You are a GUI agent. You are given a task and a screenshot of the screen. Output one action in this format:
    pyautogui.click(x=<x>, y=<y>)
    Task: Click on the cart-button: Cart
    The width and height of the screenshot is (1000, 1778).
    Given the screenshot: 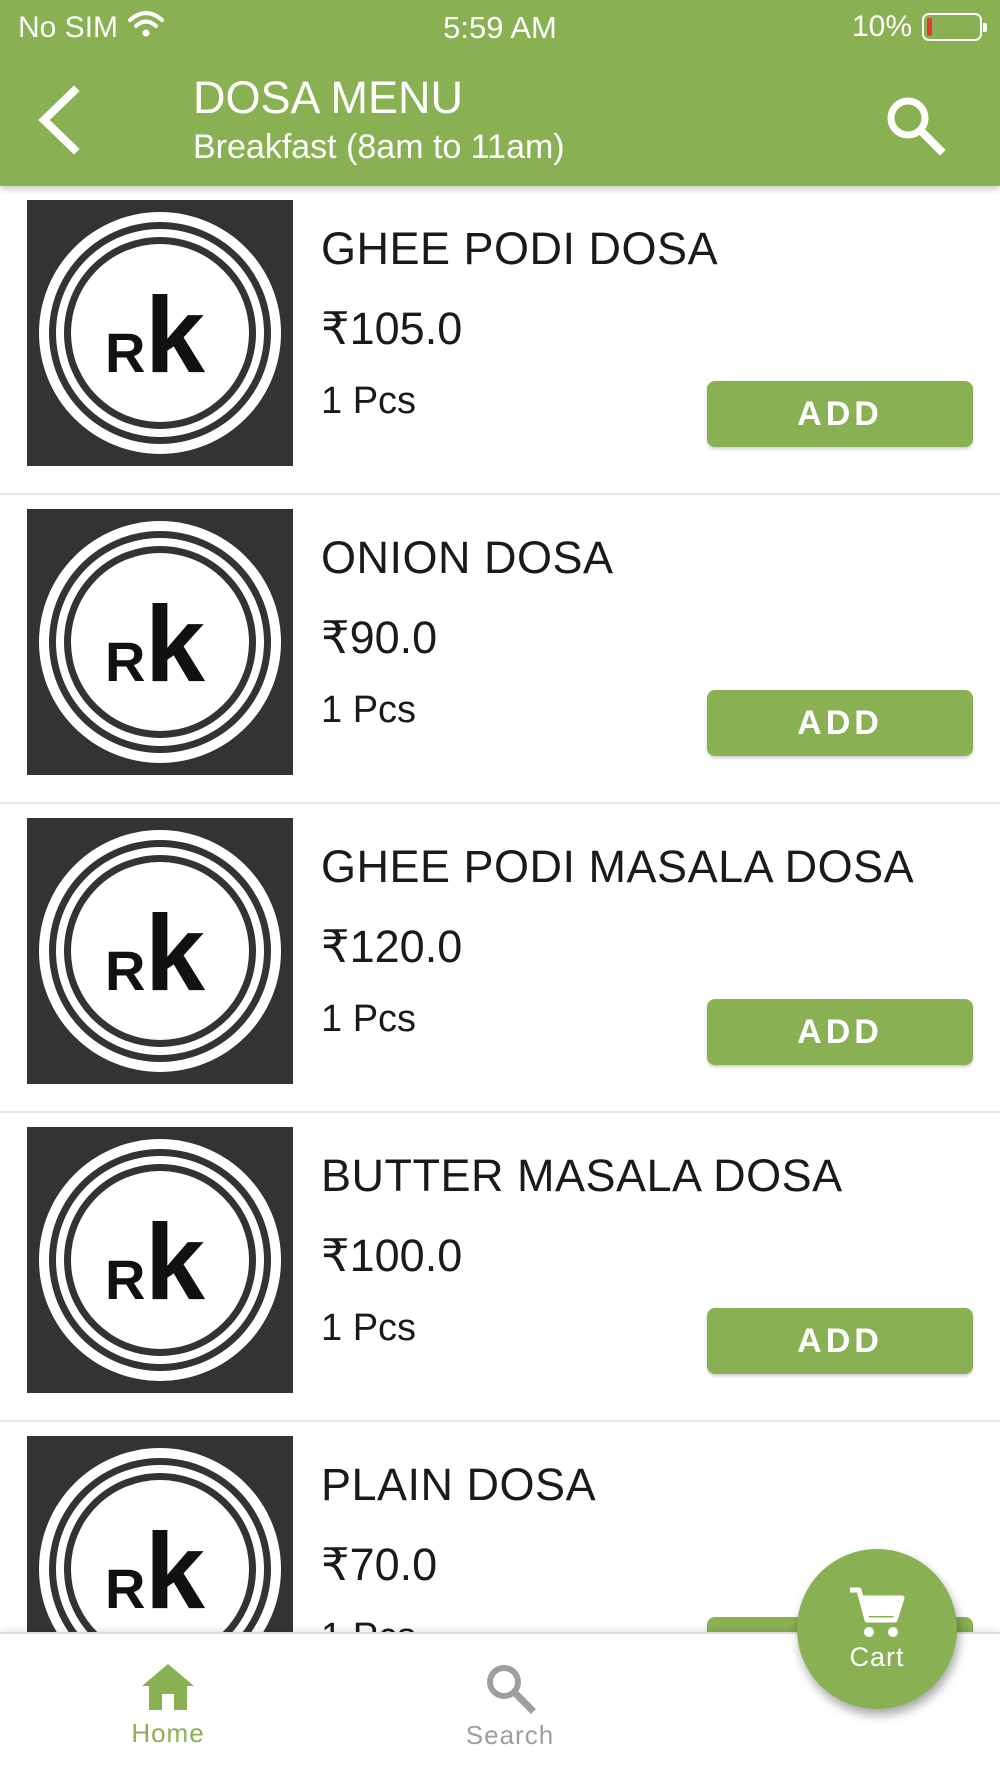 What is the action you would take?
    pyautogui.click(x=877, y=1629)
    